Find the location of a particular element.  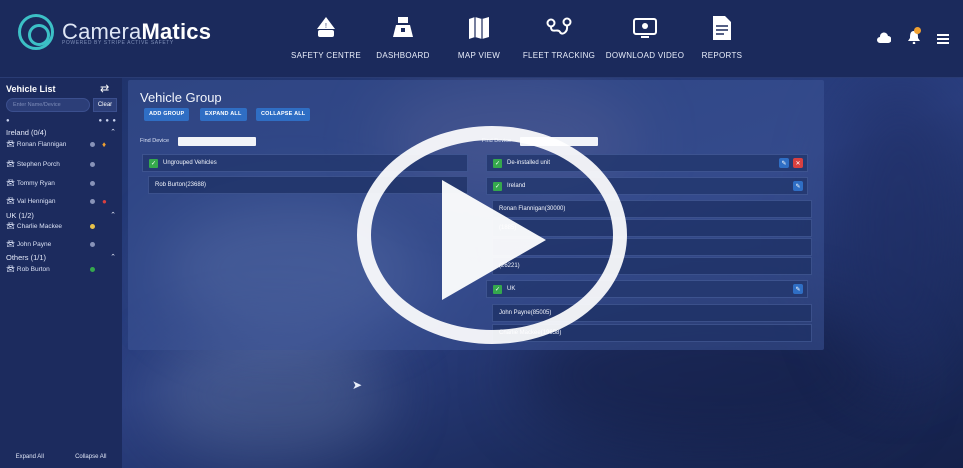

group-ireland: Ireland (0/4) ⌃ is located at coordinates (62, 132).